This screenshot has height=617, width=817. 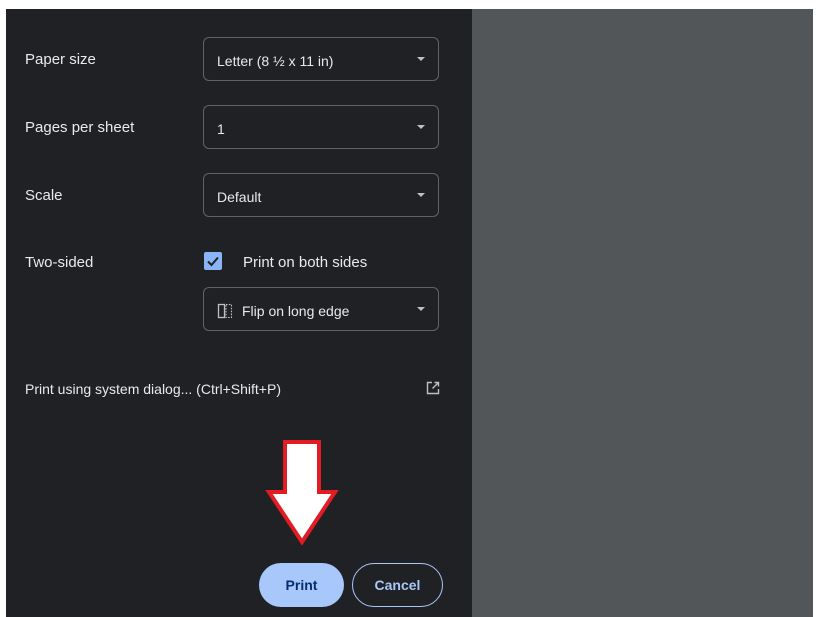 I want to click on two-sided-checkbox, so click(x=213, y=261).